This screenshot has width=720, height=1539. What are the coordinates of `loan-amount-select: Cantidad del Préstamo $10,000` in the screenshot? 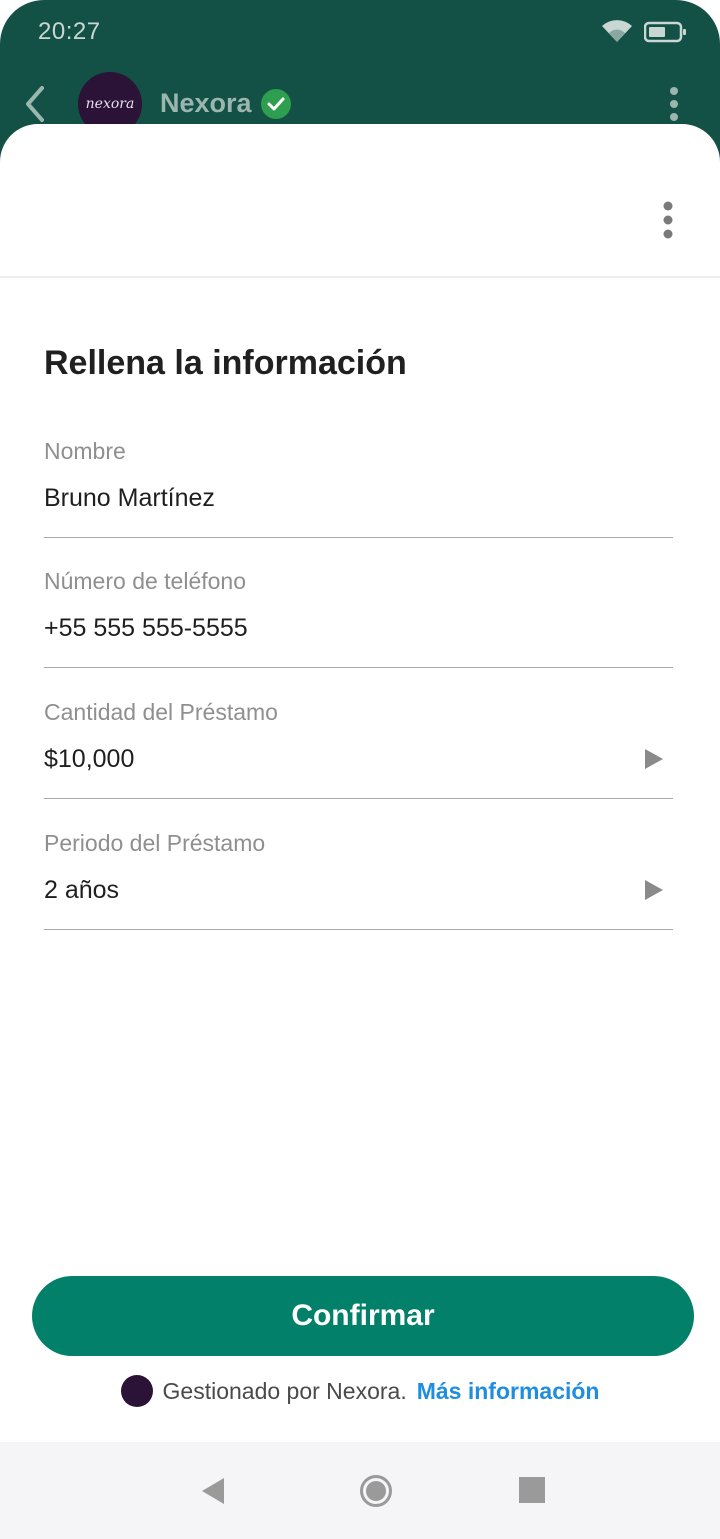 It's located at (358, 749).